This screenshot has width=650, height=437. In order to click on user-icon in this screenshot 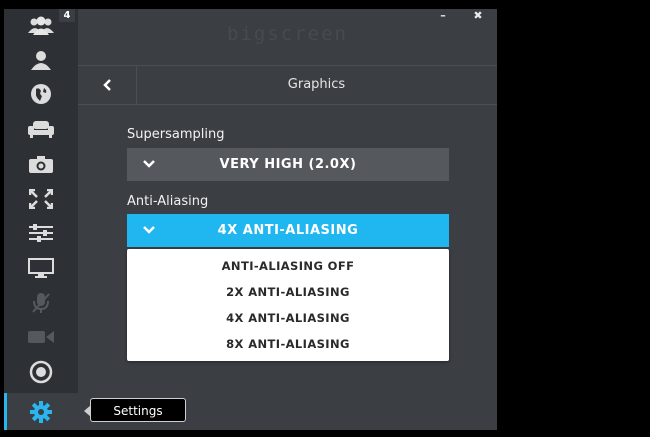, I will do `click(41, 60)`.